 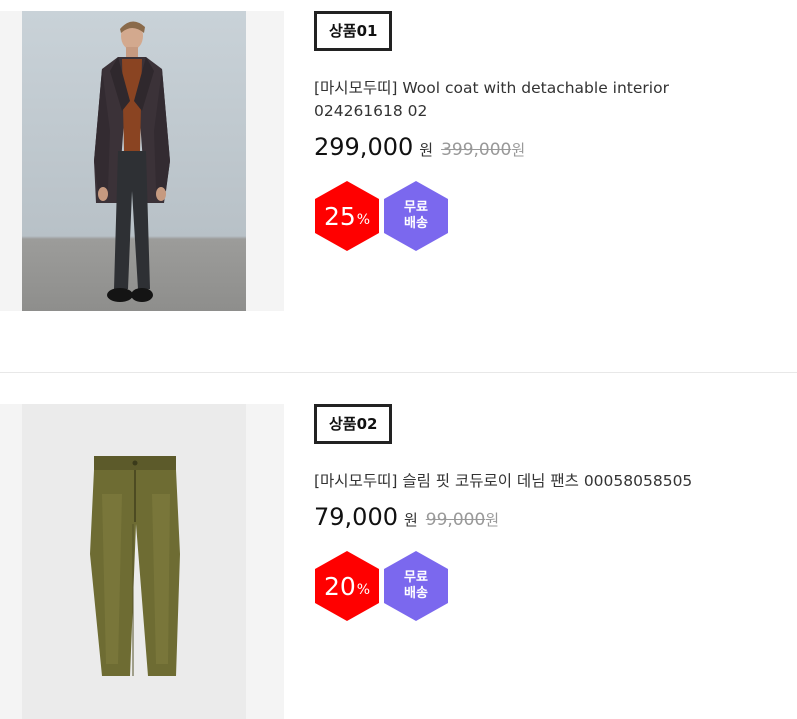 What do you see at coordinates (134, 561) in the screenshot?
I see `product-image-pants` at bounding box center [134, 561].